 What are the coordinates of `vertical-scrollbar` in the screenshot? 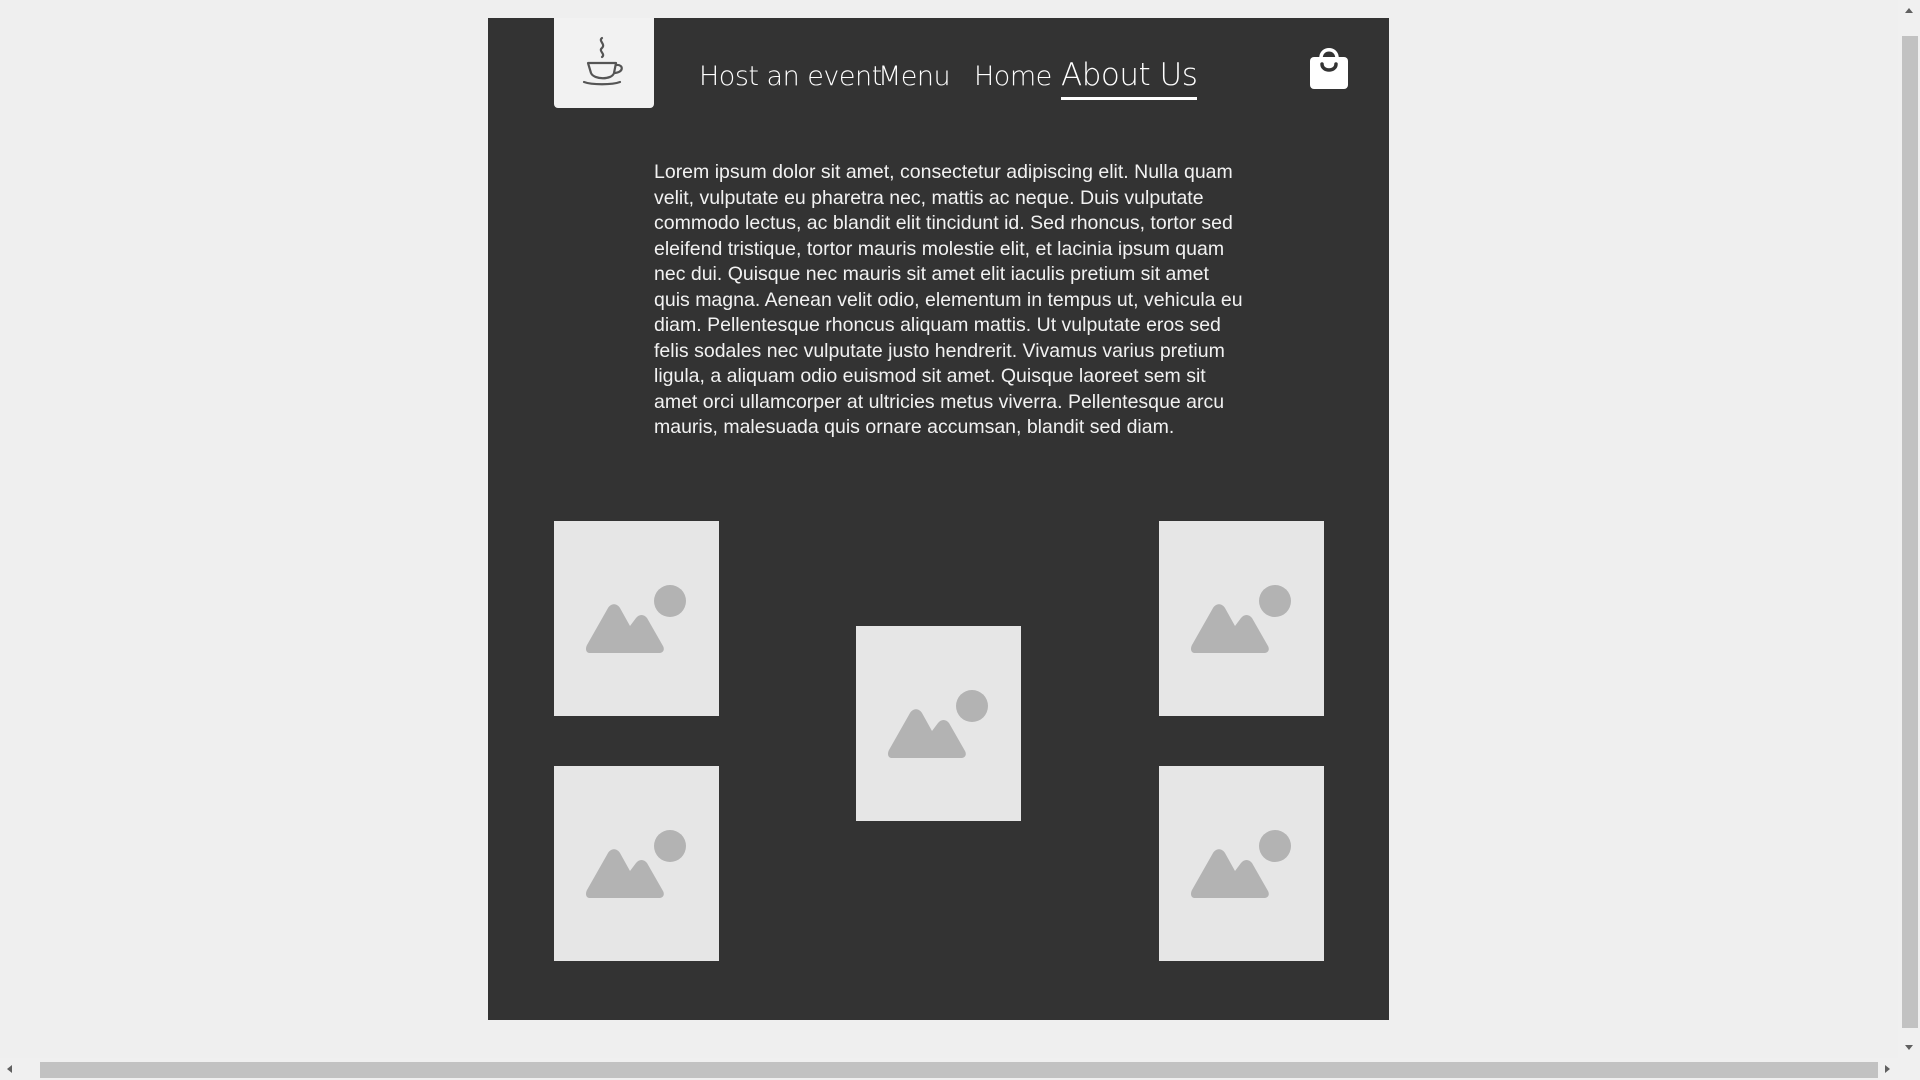 It's located at (1909, 529).